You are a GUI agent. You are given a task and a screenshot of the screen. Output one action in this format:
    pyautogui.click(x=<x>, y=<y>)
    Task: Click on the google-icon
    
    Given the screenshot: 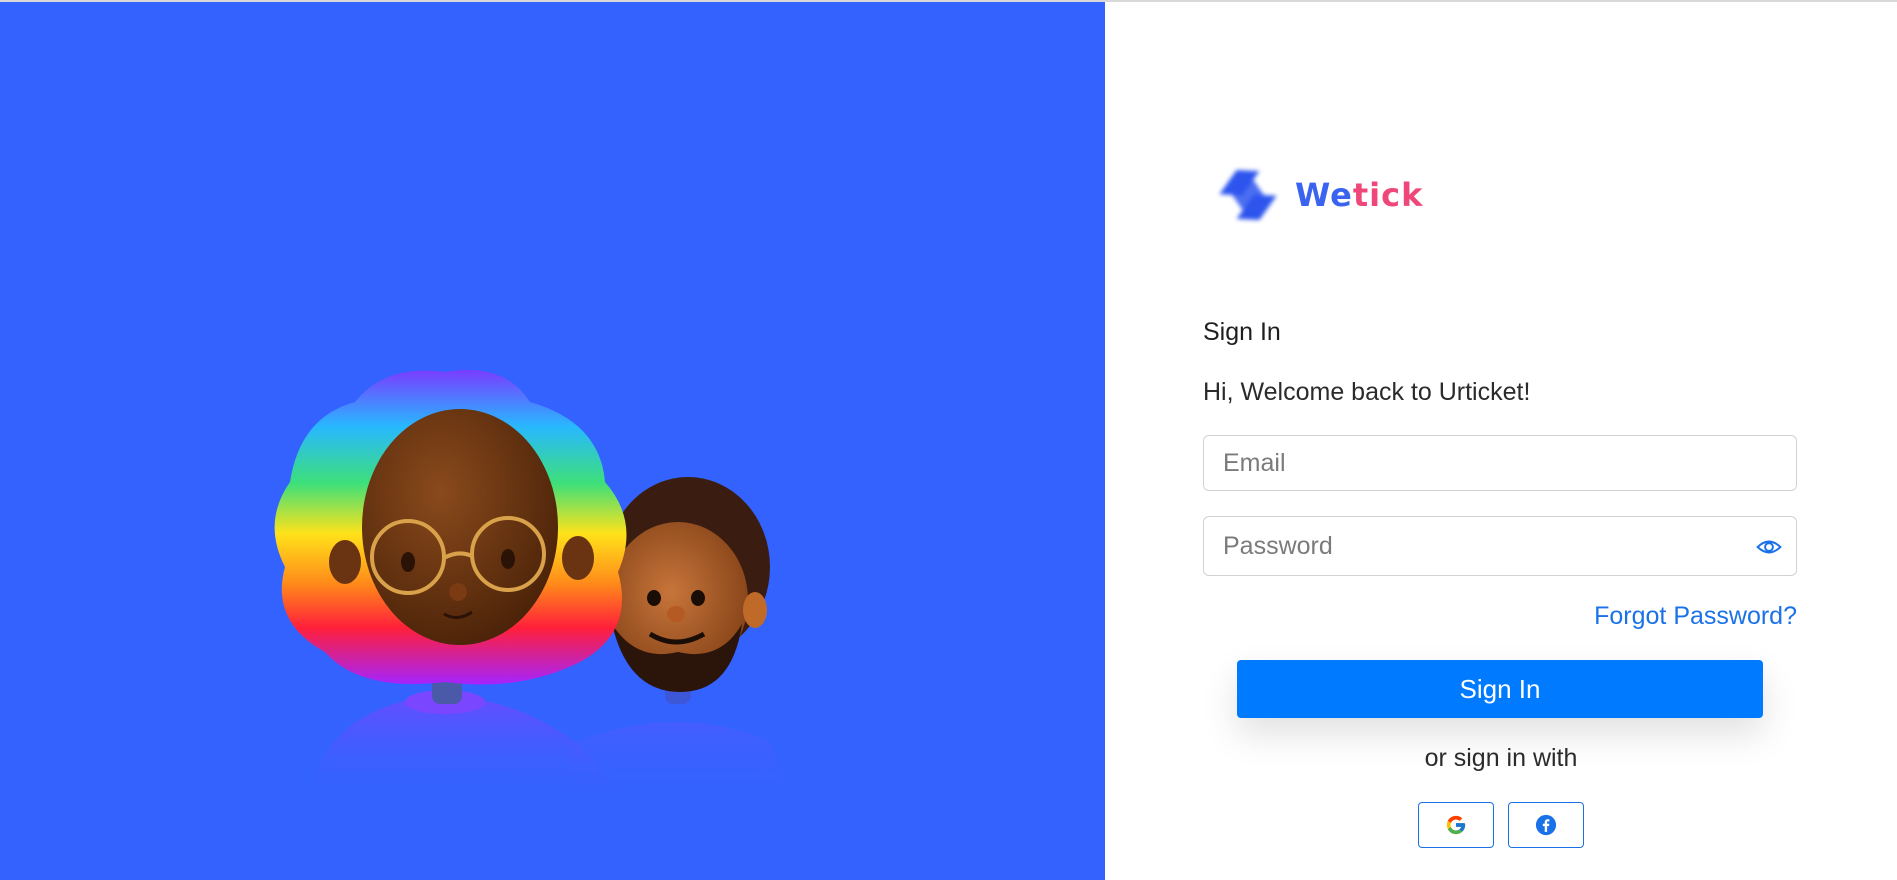 What is the action you would take?
    pyautogui.click(x=1456, y=825)
    